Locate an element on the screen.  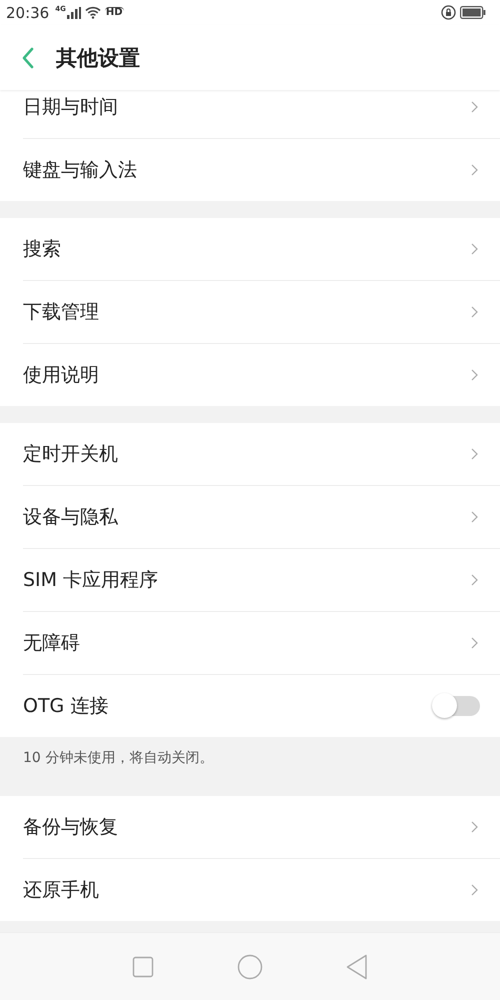
setting-label: 下载管理 is located at coordinates (61, 312).